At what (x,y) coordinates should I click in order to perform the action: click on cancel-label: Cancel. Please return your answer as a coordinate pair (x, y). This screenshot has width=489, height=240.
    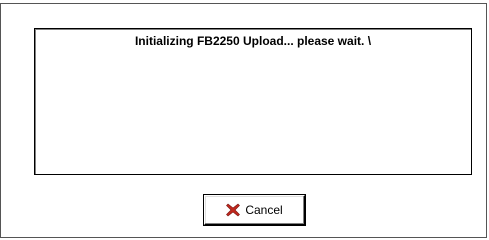
    Looking at the image, I should click on (264, 210).